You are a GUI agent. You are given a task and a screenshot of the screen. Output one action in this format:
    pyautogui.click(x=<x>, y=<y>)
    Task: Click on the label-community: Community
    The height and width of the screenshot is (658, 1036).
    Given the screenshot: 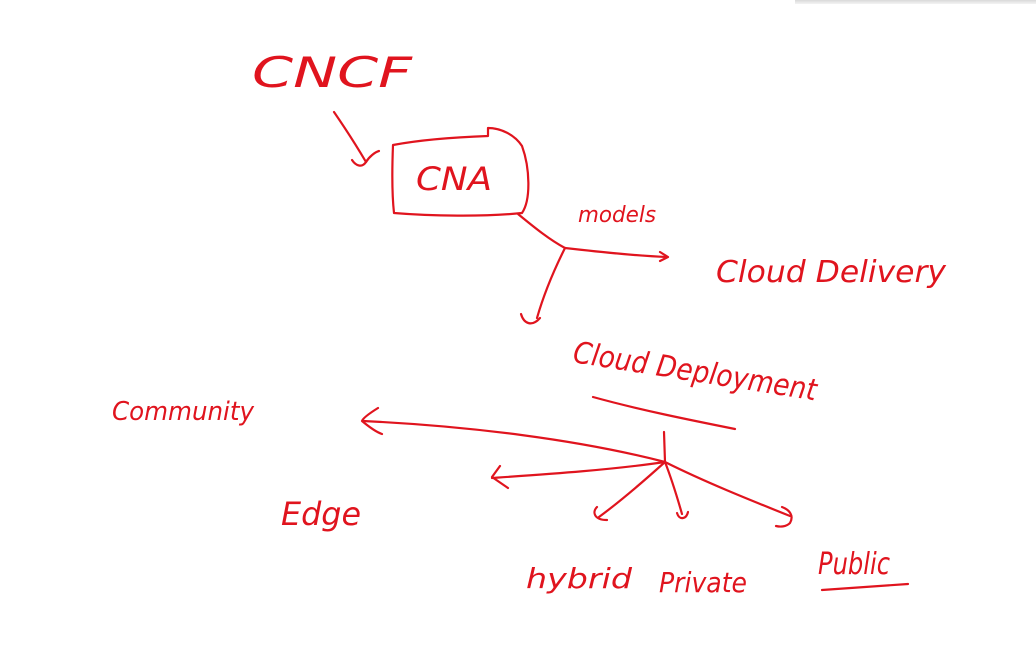 What is the action you would take?
    pyautogui.click(x=183, y=412)
    